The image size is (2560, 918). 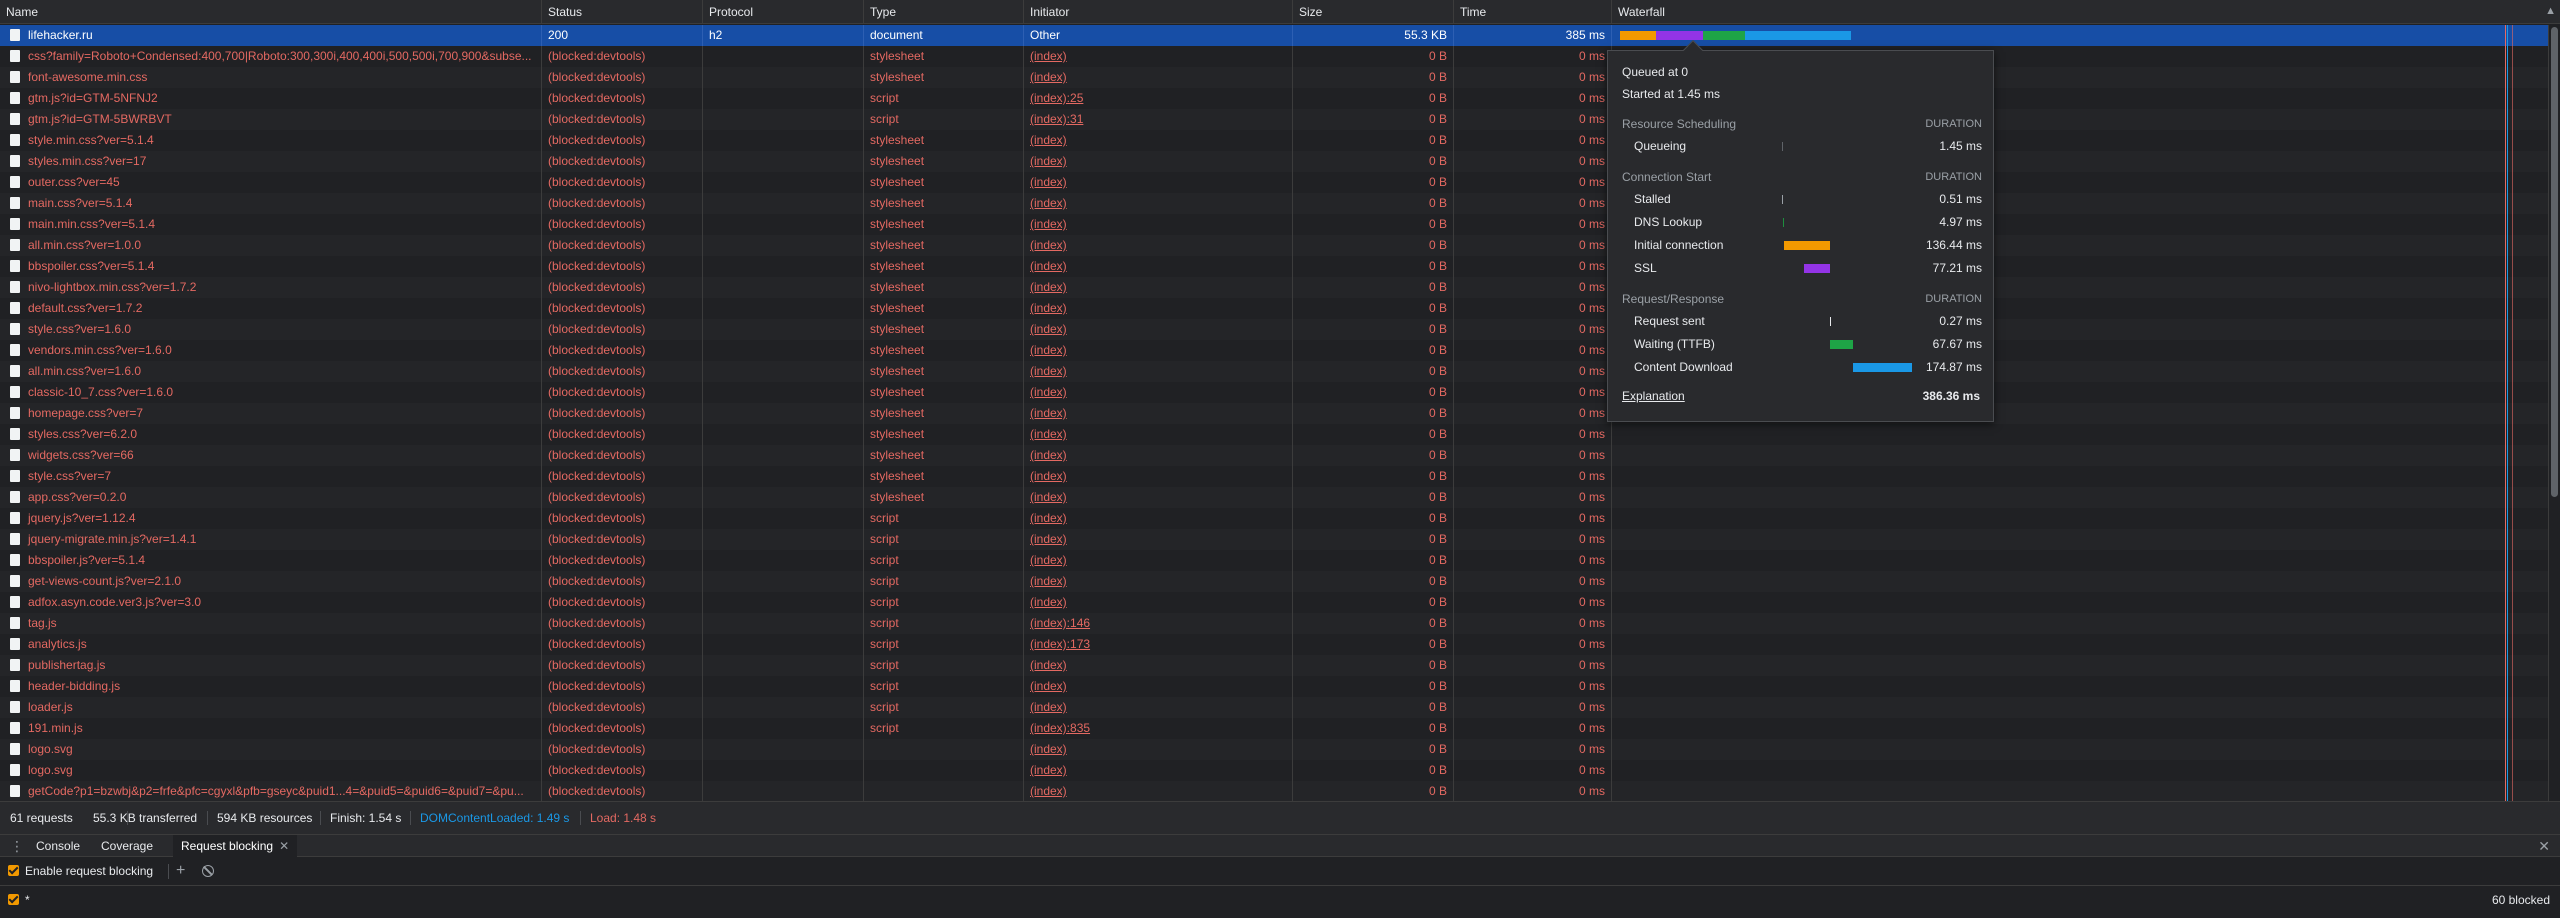 What do you see at coordinates (270, 476) in the screenshot?
I see `request-name-cell: style.css?ver=7` at bounding box center [270, 476].